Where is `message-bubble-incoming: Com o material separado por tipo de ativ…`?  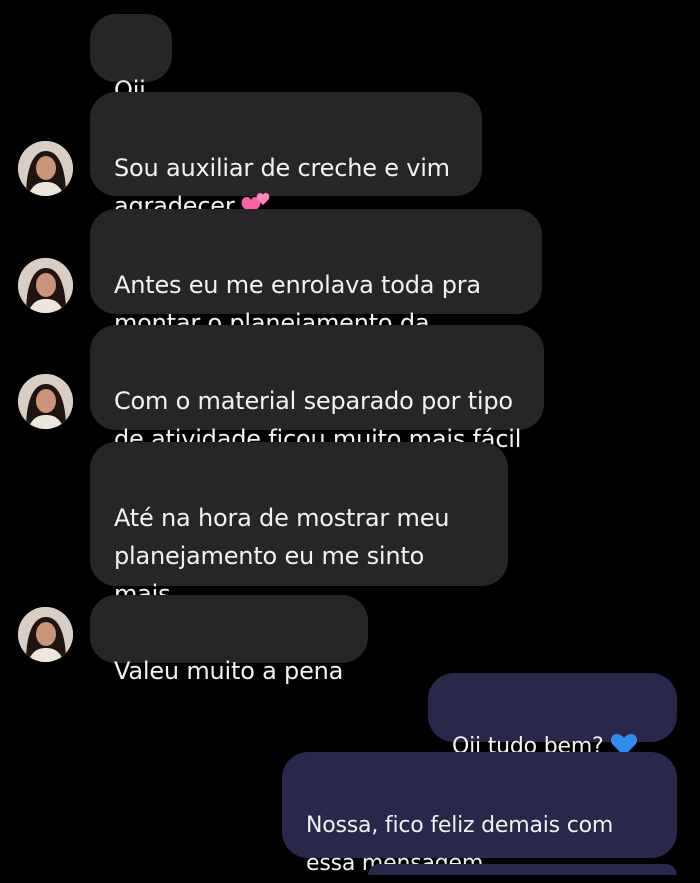
message-bubble-incoming: Com o material separado por tipo de ativ… is located at coordinates (317, 389).